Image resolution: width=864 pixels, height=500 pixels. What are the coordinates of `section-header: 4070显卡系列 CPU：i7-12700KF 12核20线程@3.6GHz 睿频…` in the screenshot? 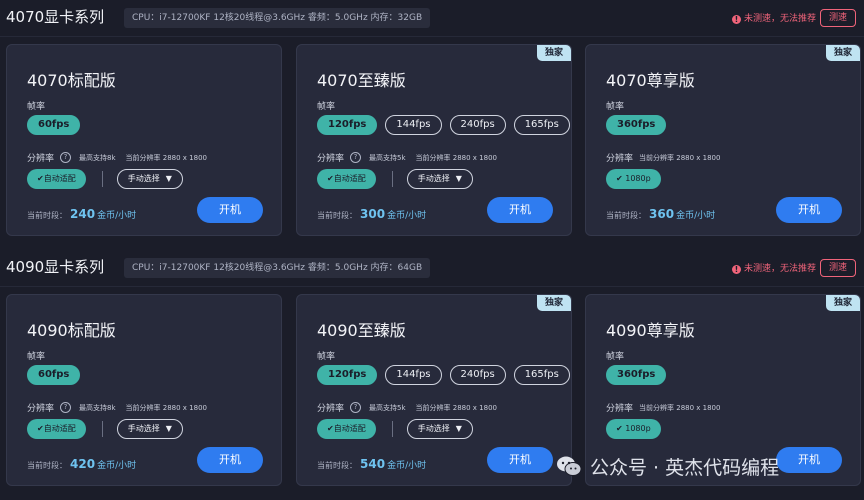 It's located at (432, 18).